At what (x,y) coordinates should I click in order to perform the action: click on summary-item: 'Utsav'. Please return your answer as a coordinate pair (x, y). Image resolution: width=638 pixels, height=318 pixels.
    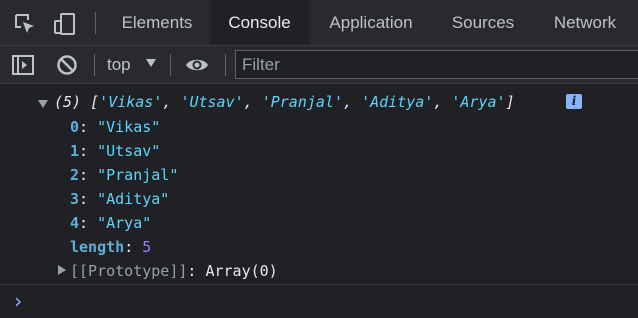
    Looking at the image, I should click on (212, 102).